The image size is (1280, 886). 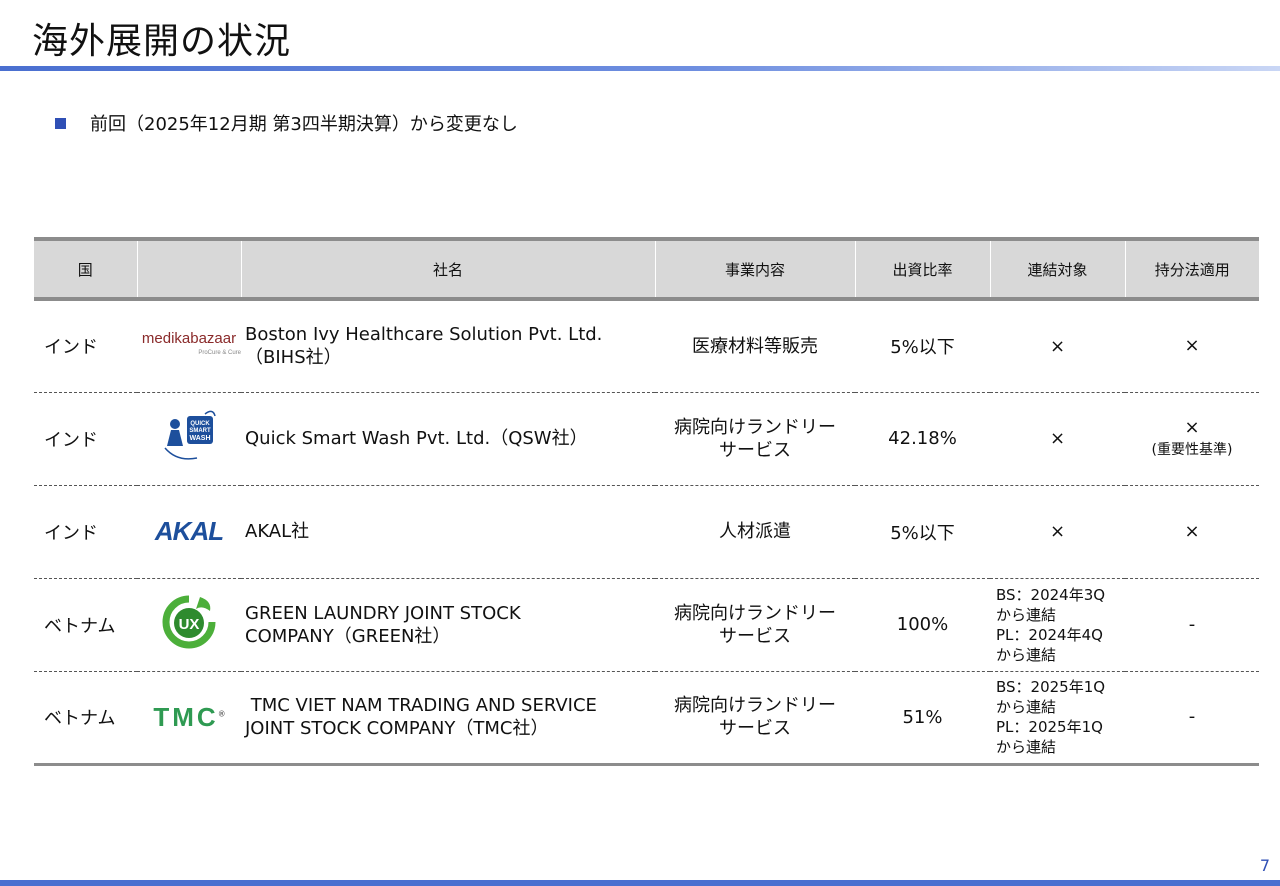 I want to click on company-line-1: Quick Smart Wash Pvt. Ltd.（QSW社）, so click(x=416, y=438).